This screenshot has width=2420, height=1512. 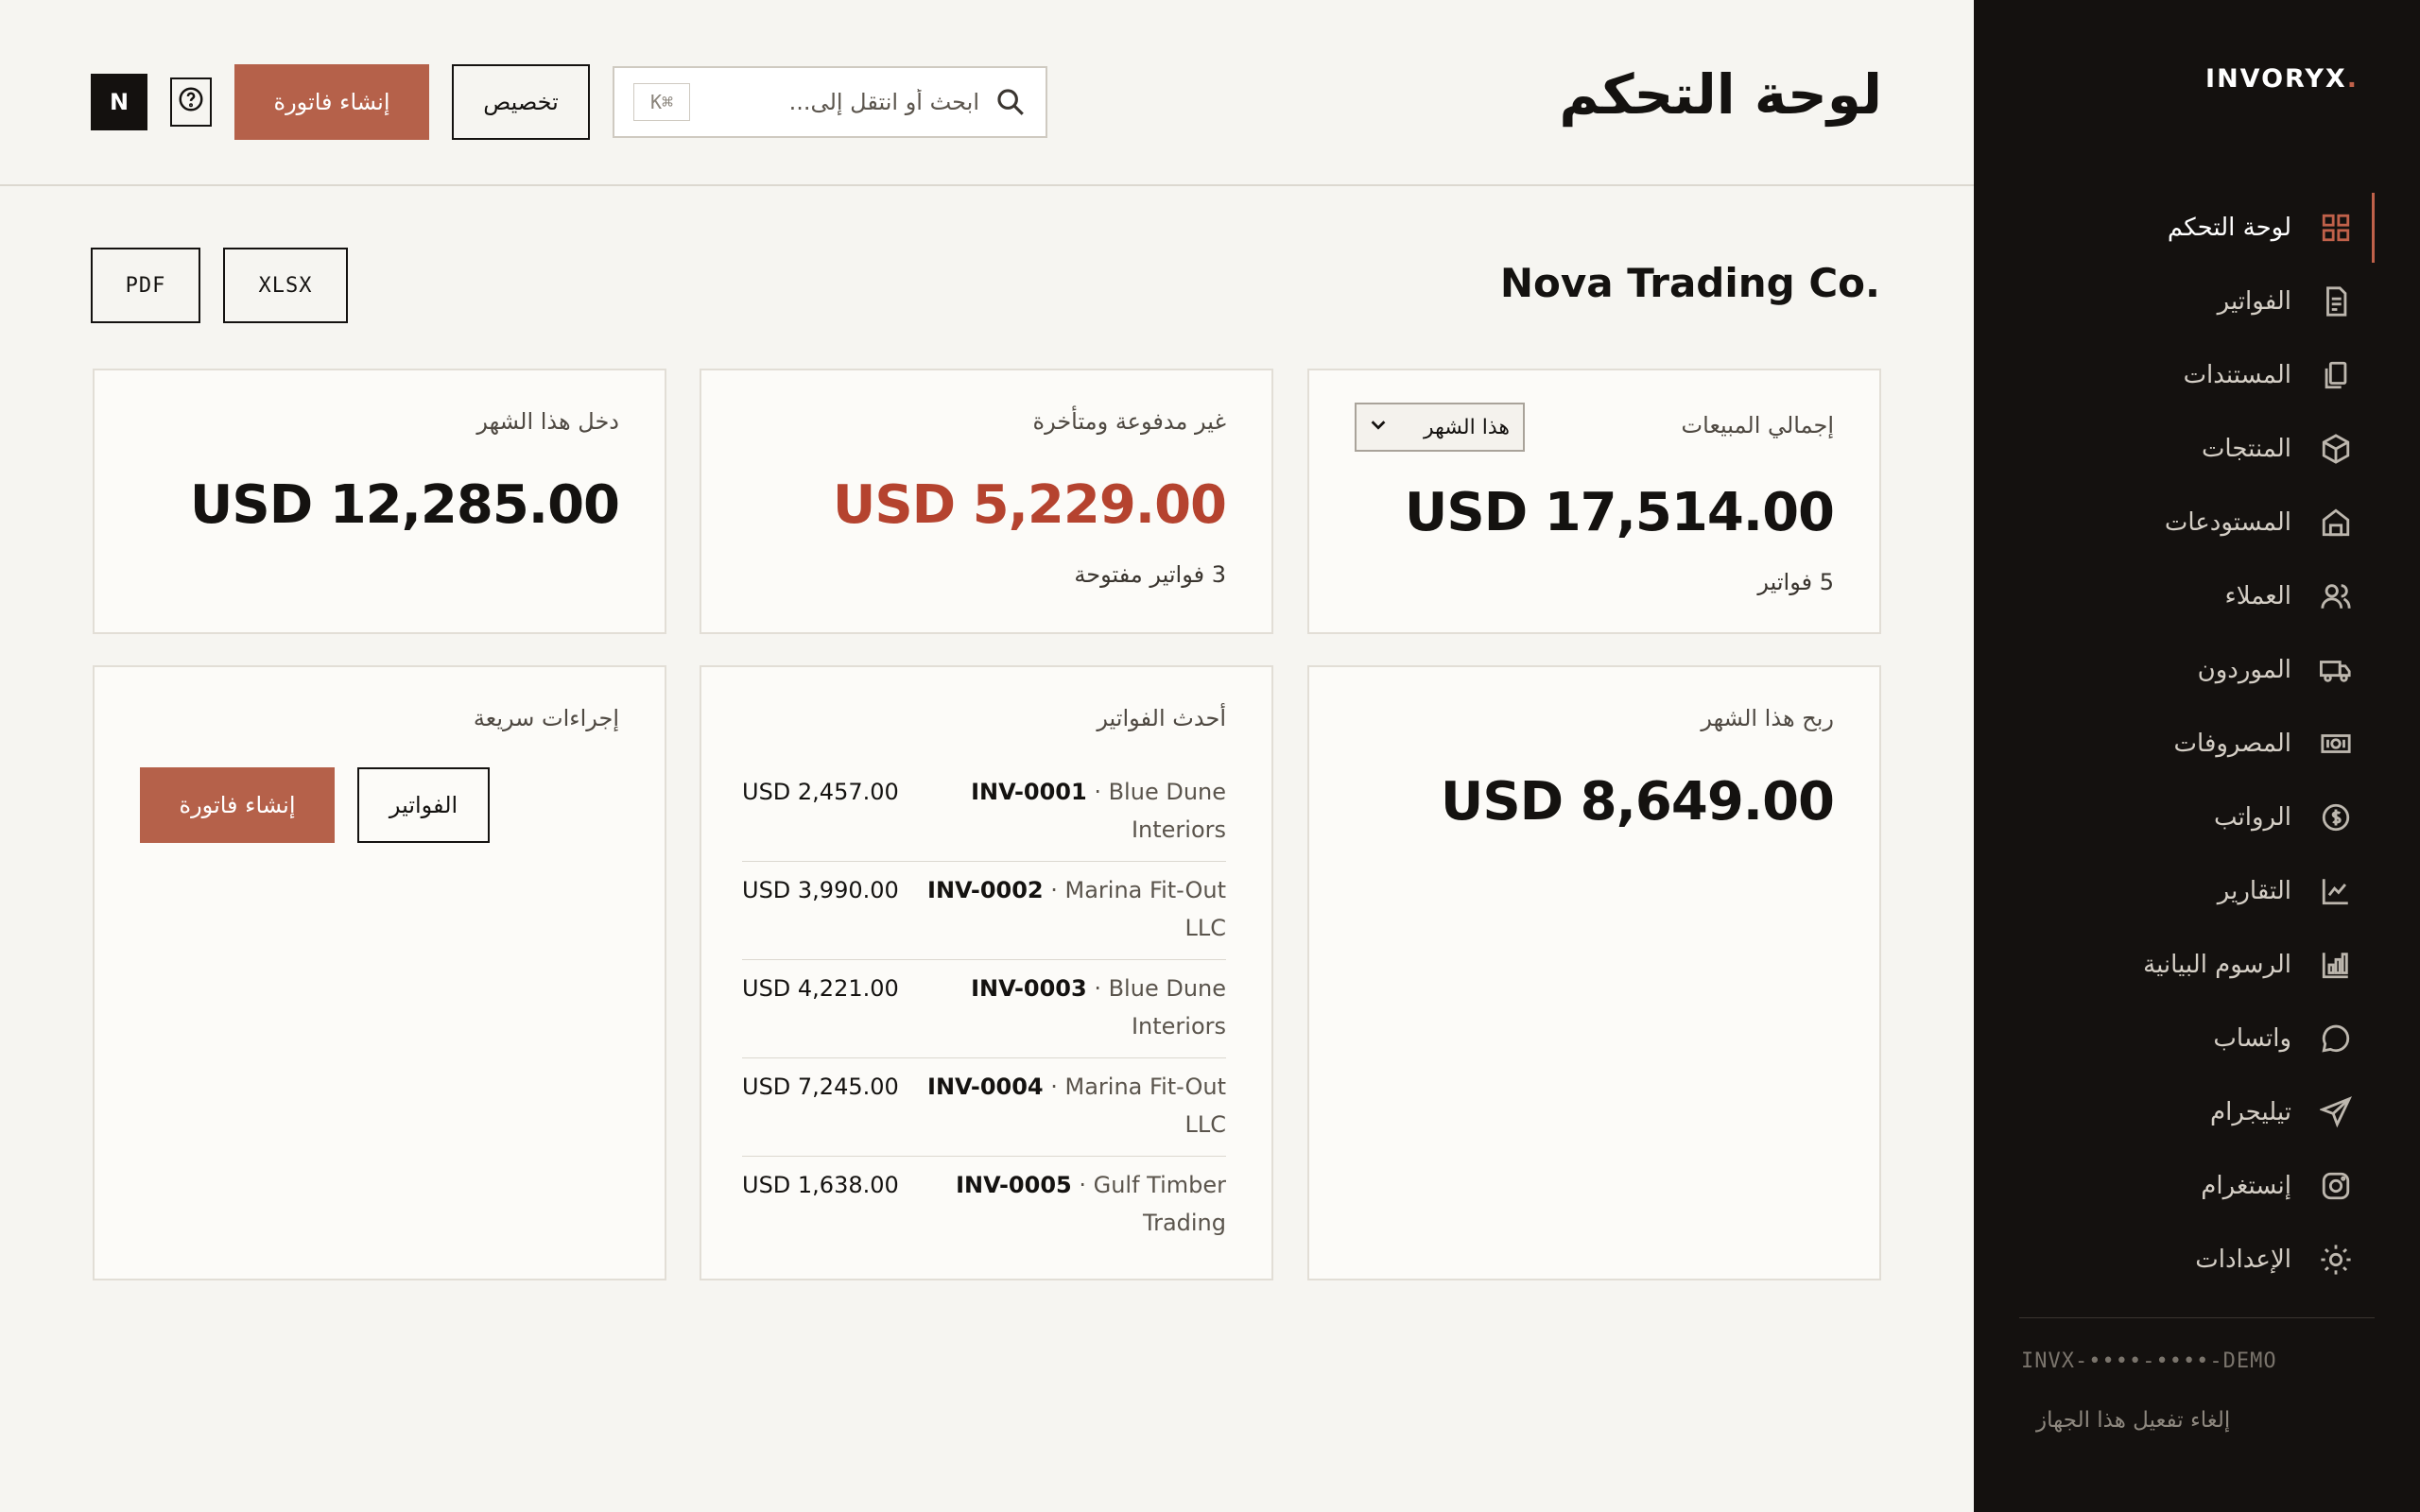 What do you see at coordinates (2197, 449) in the screenshot?
I see `sidebar-item-products: المنتجات` at bounding box center [2197, 449].